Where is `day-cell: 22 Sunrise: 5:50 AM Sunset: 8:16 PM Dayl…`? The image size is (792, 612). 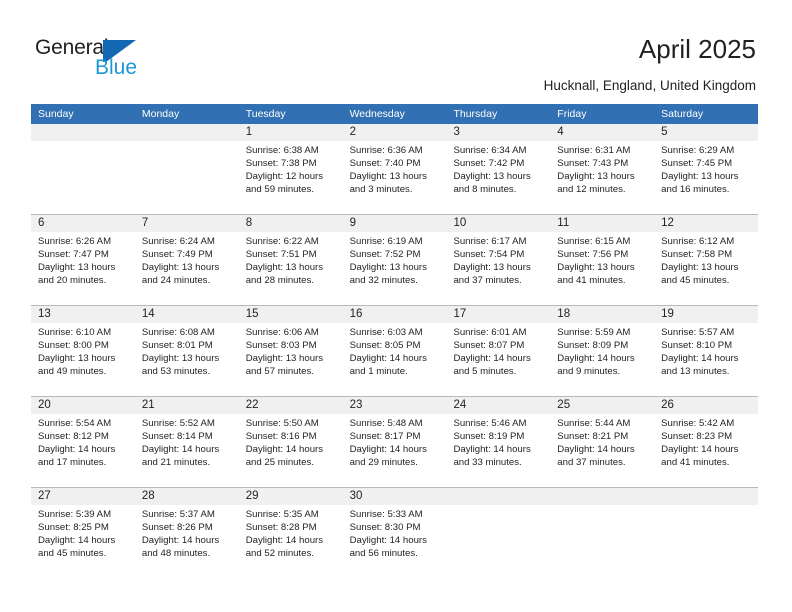
day-cell: 22 Sunrise: 5:50 AM Sunset: 8:16 PM Dayl… is located at coordinates (291, 442).